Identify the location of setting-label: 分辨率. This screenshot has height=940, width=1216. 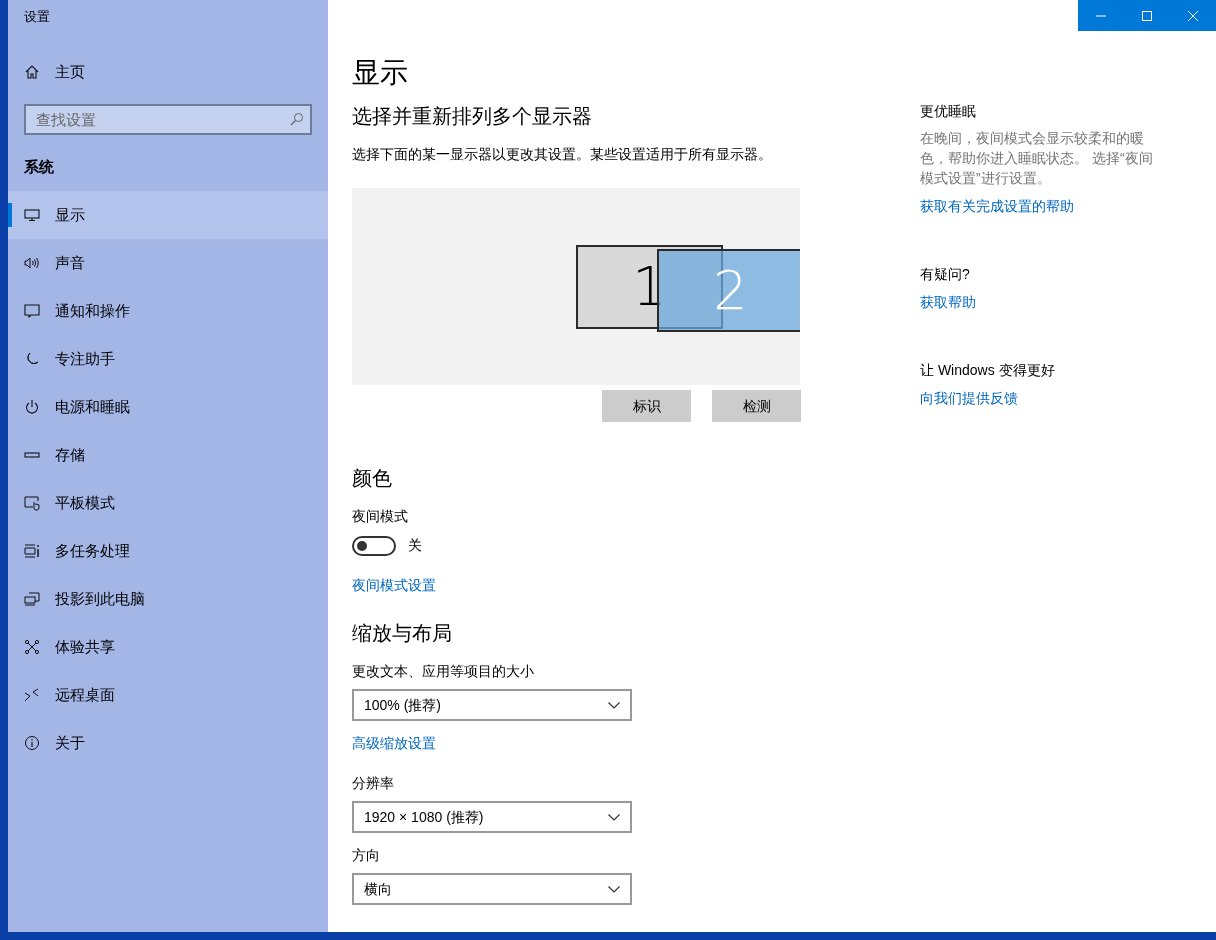
(373, 783).